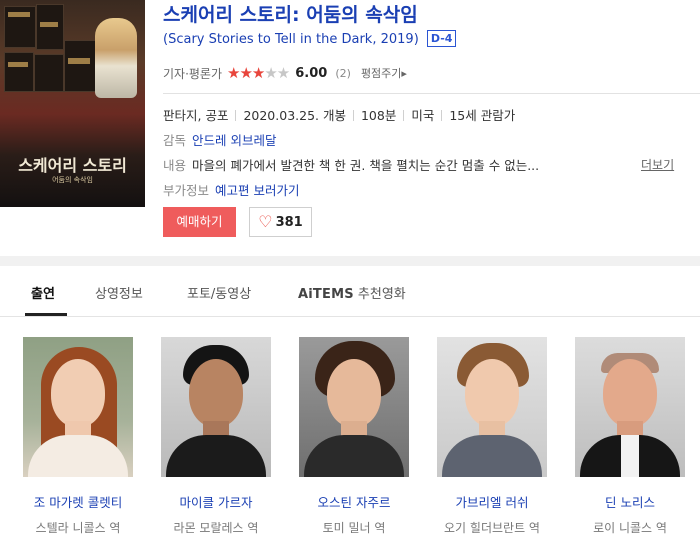 The image size is (700, 543). I want to click on tab-showtimes: 상영정보, so click(119, 292).